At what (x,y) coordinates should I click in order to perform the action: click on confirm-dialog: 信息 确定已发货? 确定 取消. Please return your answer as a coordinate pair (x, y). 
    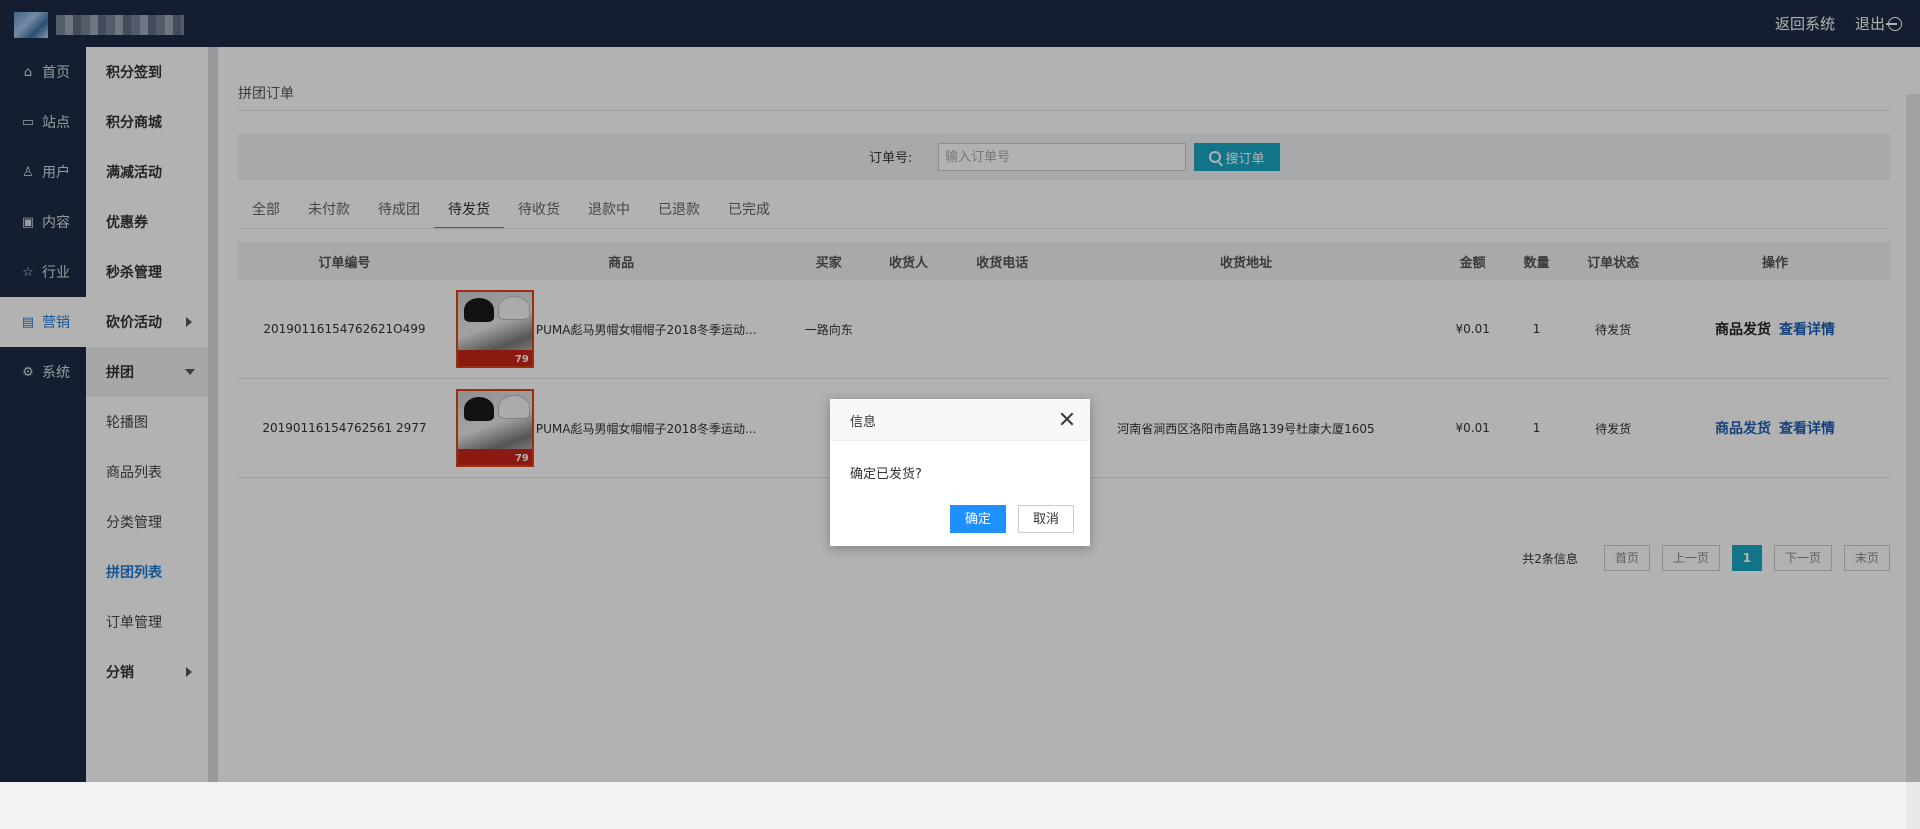
    Looking at the image, I should click on (960, 472).